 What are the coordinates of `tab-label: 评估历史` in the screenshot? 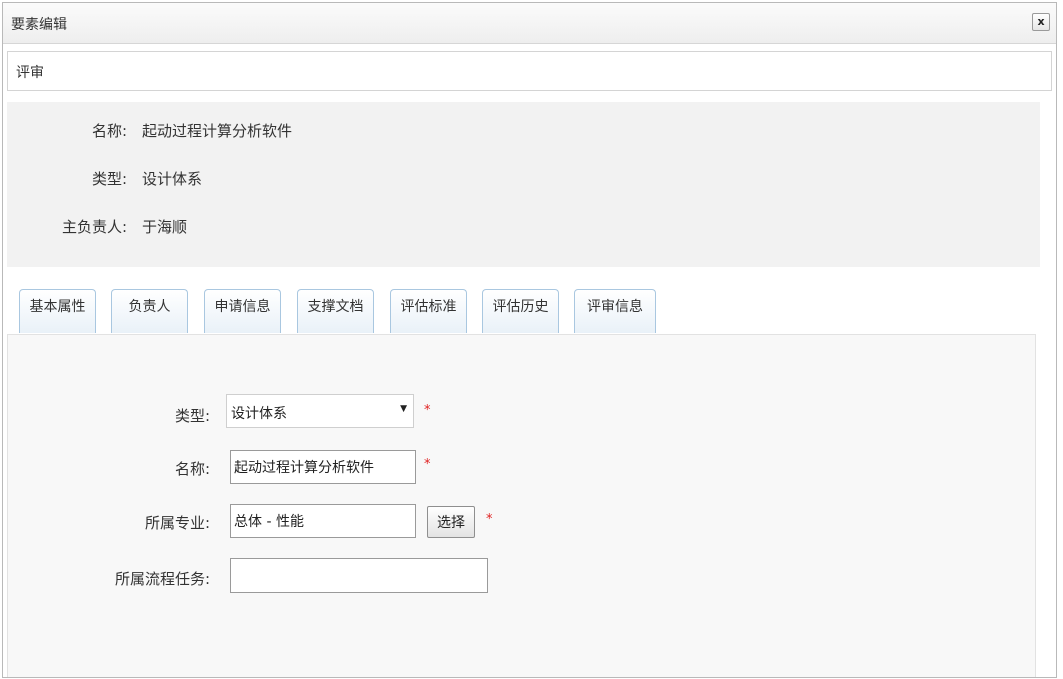 It's located at (520, 307).